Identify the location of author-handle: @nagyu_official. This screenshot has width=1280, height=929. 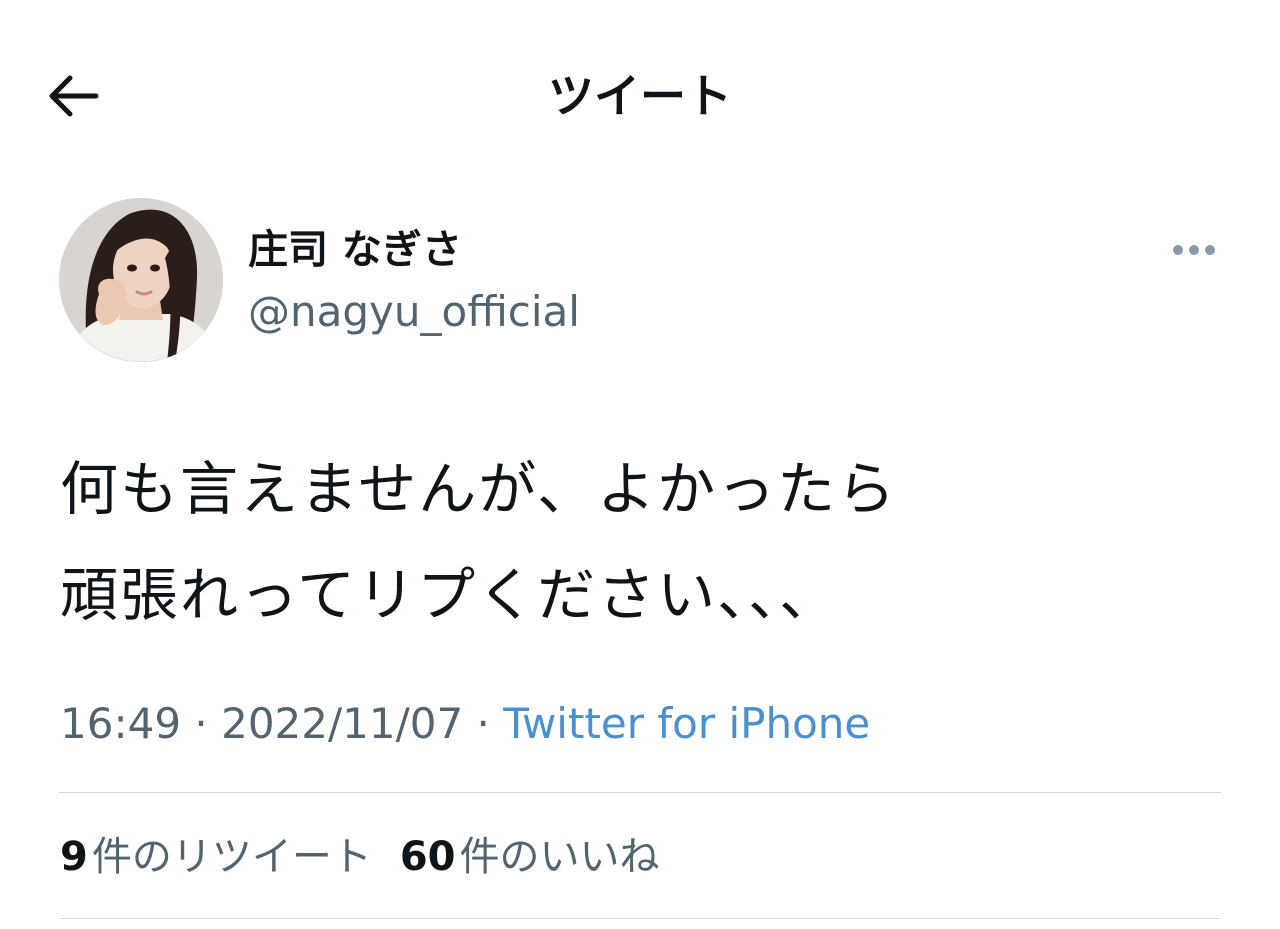
(414, 312).